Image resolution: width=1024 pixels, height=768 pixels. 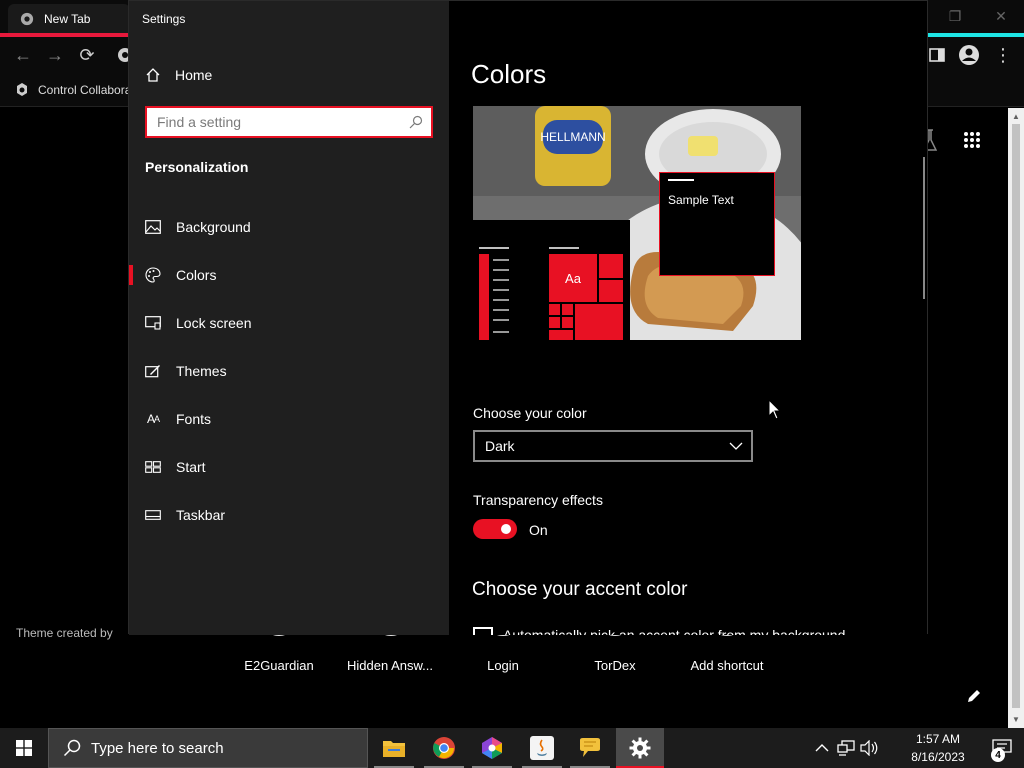 I want to click on hexagon-app-icon, so click(x=492, y=748).